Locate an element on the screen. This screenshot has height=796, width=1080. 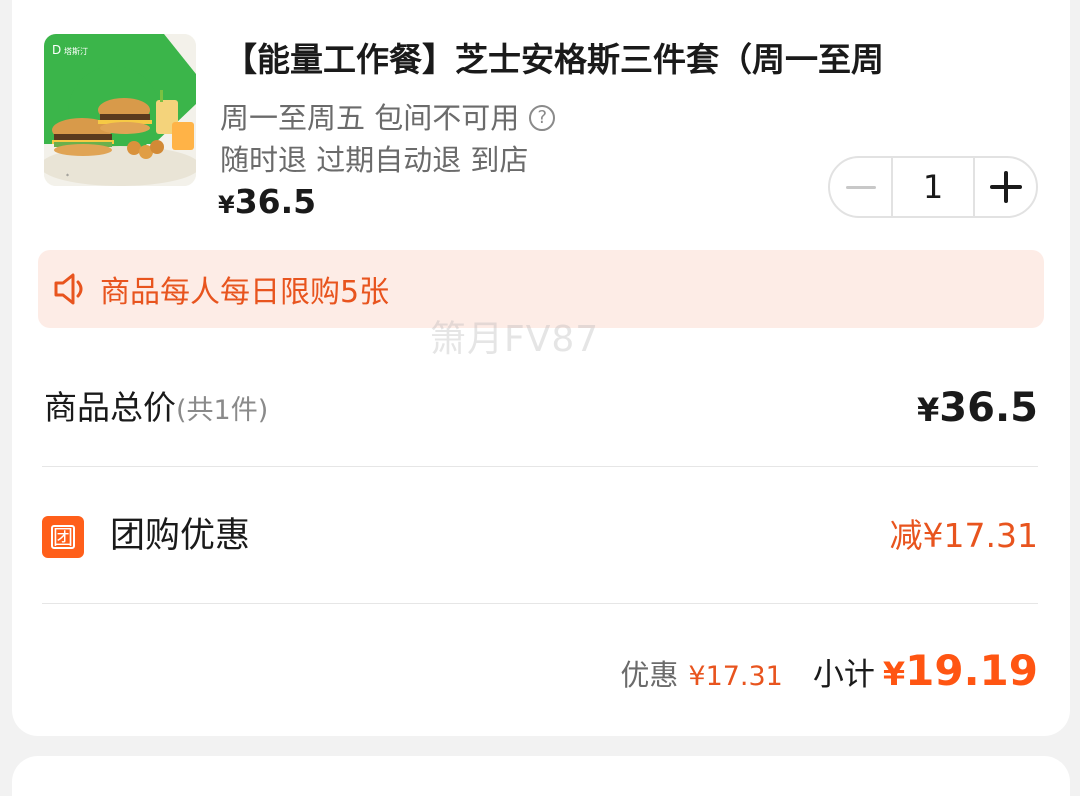
availability-line: 周一至周五 包间不可用 ? is located at coordinates (388, 118).